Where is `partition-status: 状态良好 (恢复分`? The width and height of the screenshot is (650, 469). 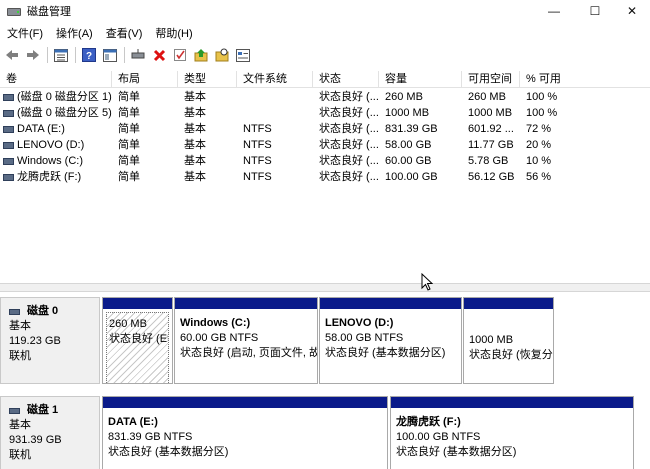
partition-status: 状态良好 (恢复分 is located at coordinates (511, 355).